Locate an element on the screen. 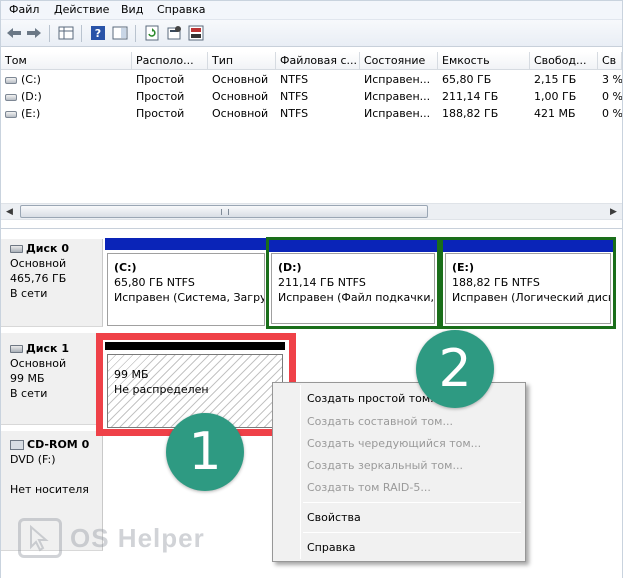 This screenshot has width=623, height=578. column-header-free-percent: Св is located at coordinates (610, 61).